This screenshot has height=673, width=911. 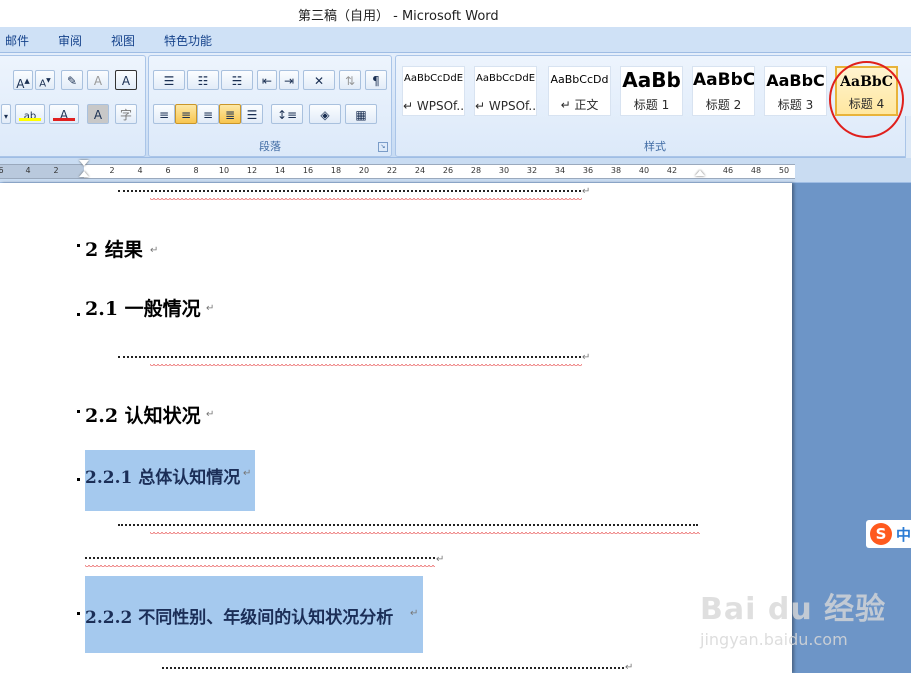 I want to click on justify-button: ≣, so click(x=230, y=114).